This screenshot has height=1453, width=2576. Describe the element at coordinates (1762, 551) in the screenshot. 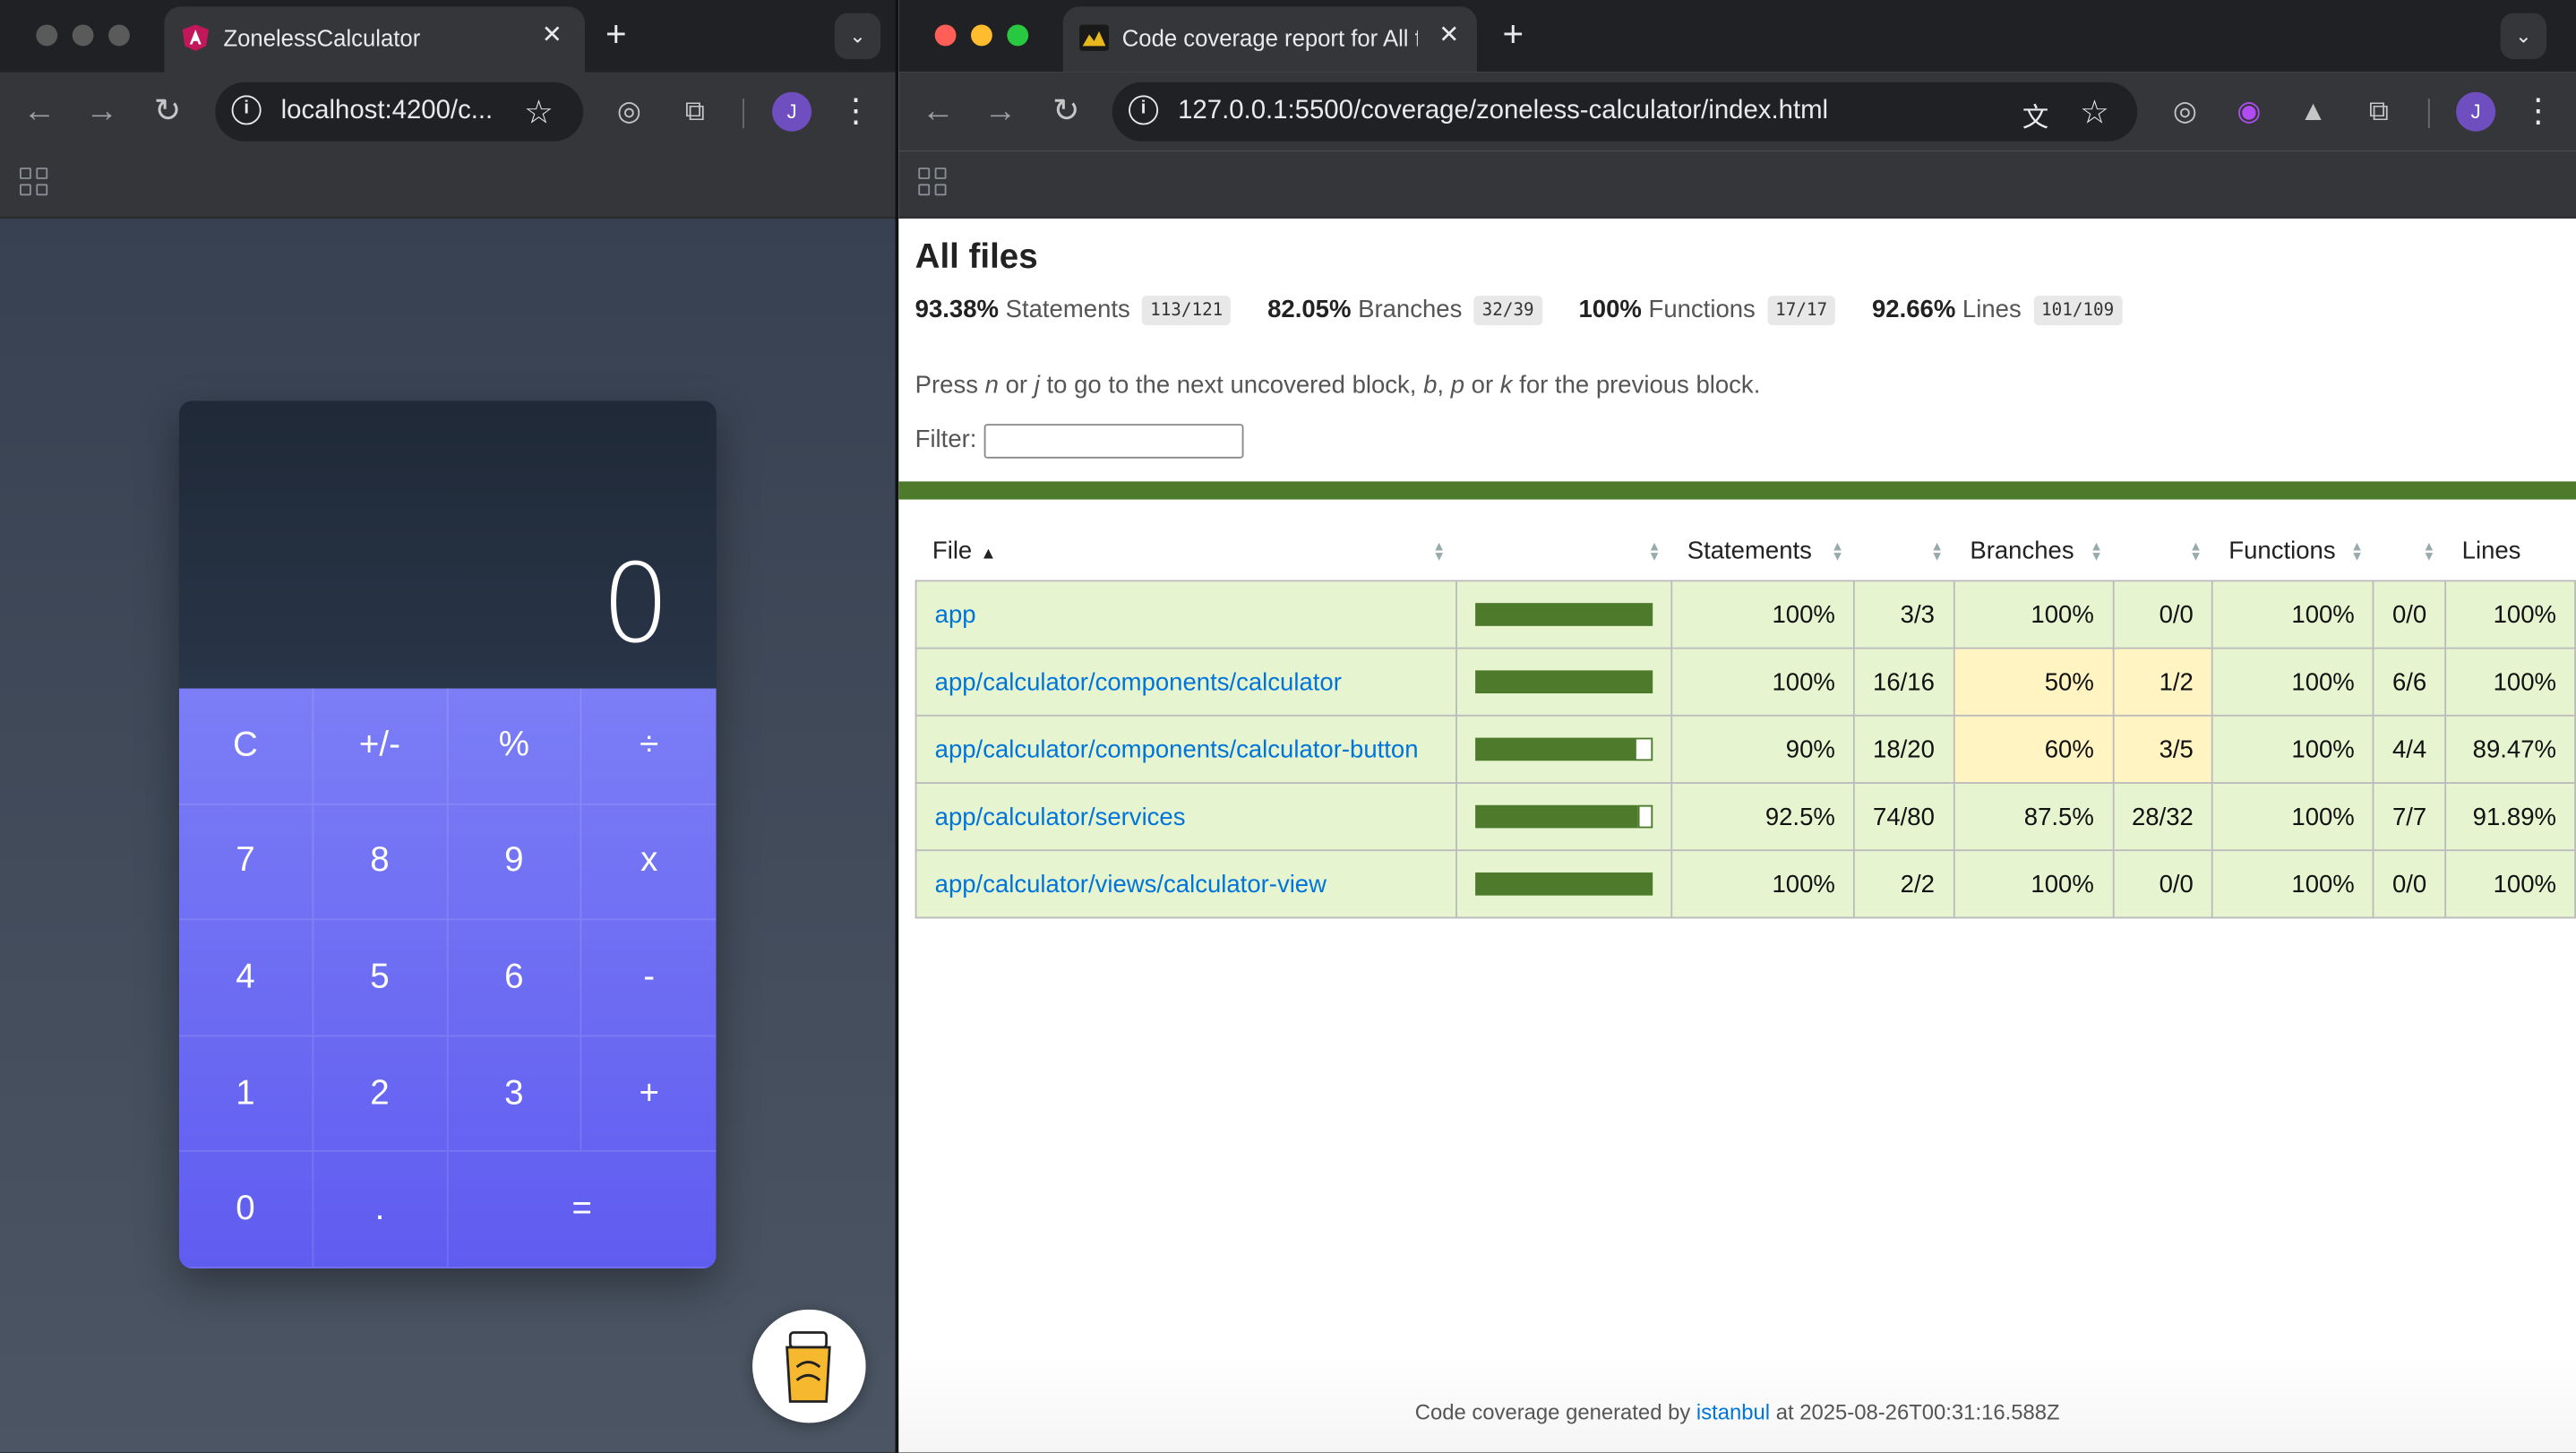

I see `header-statements: Statements ▲ ▼` at that location.